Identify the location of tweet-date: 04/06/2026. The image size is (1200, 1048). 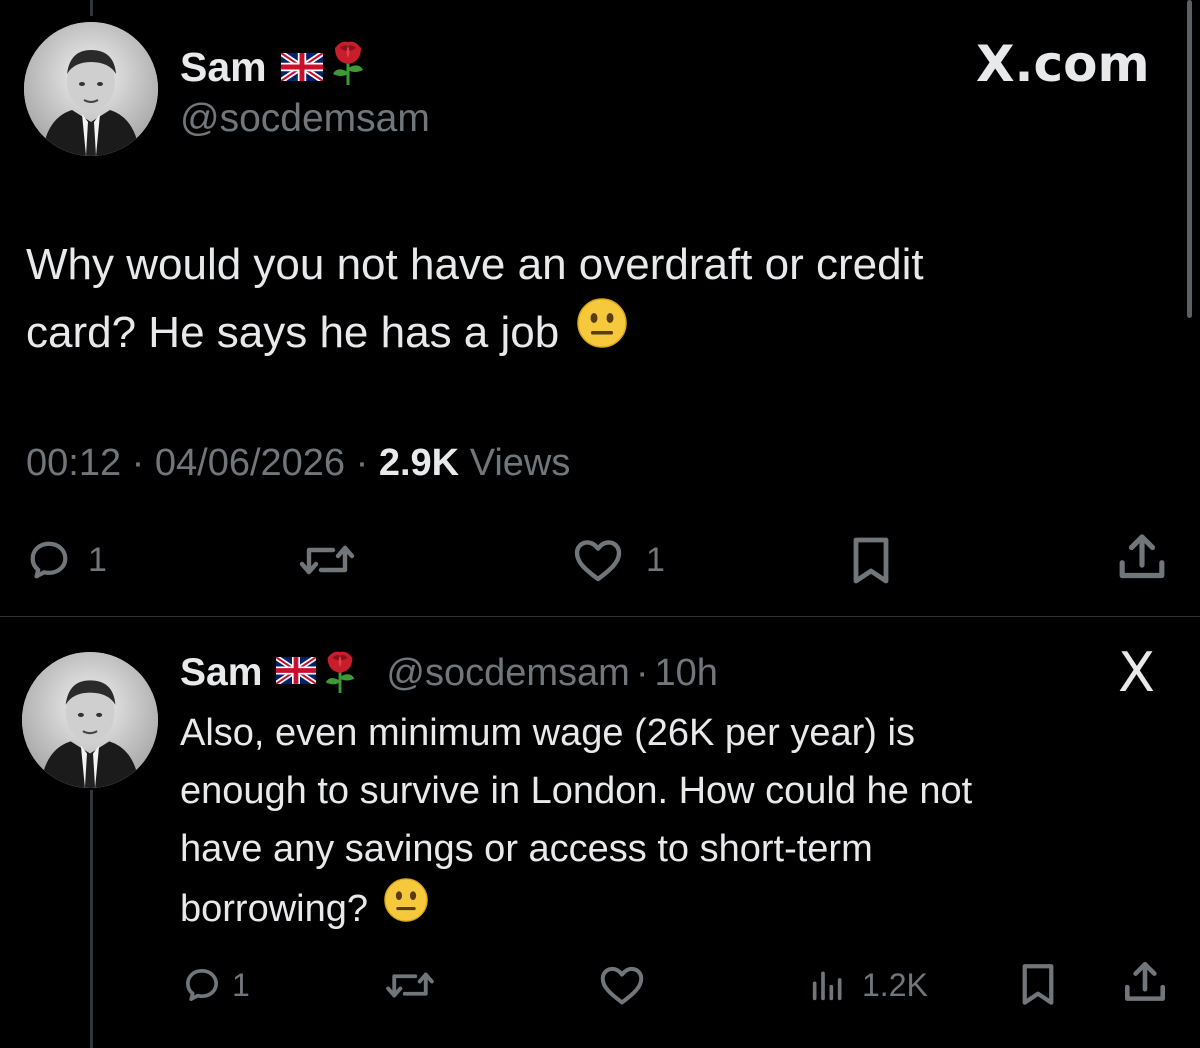
(250, 463).